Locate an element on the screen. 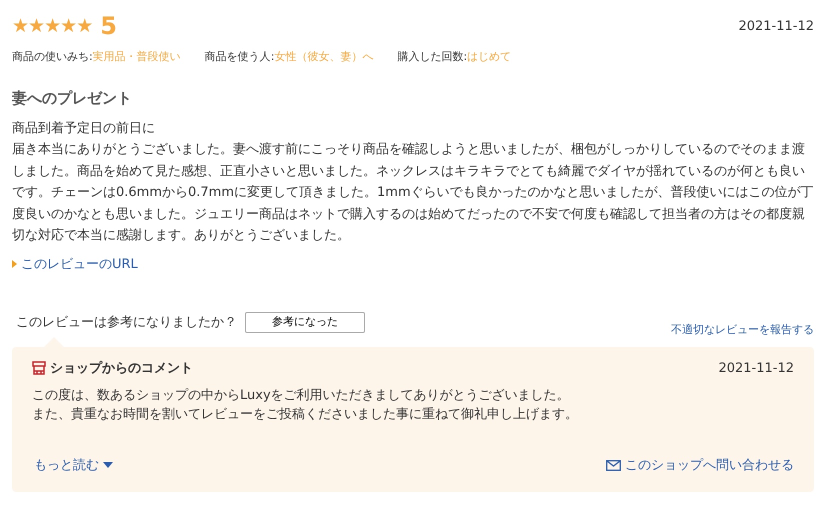 The height and width of the screenshot is (509, 822). read-more-link: もっと読む is located at coordinates (73, 466).